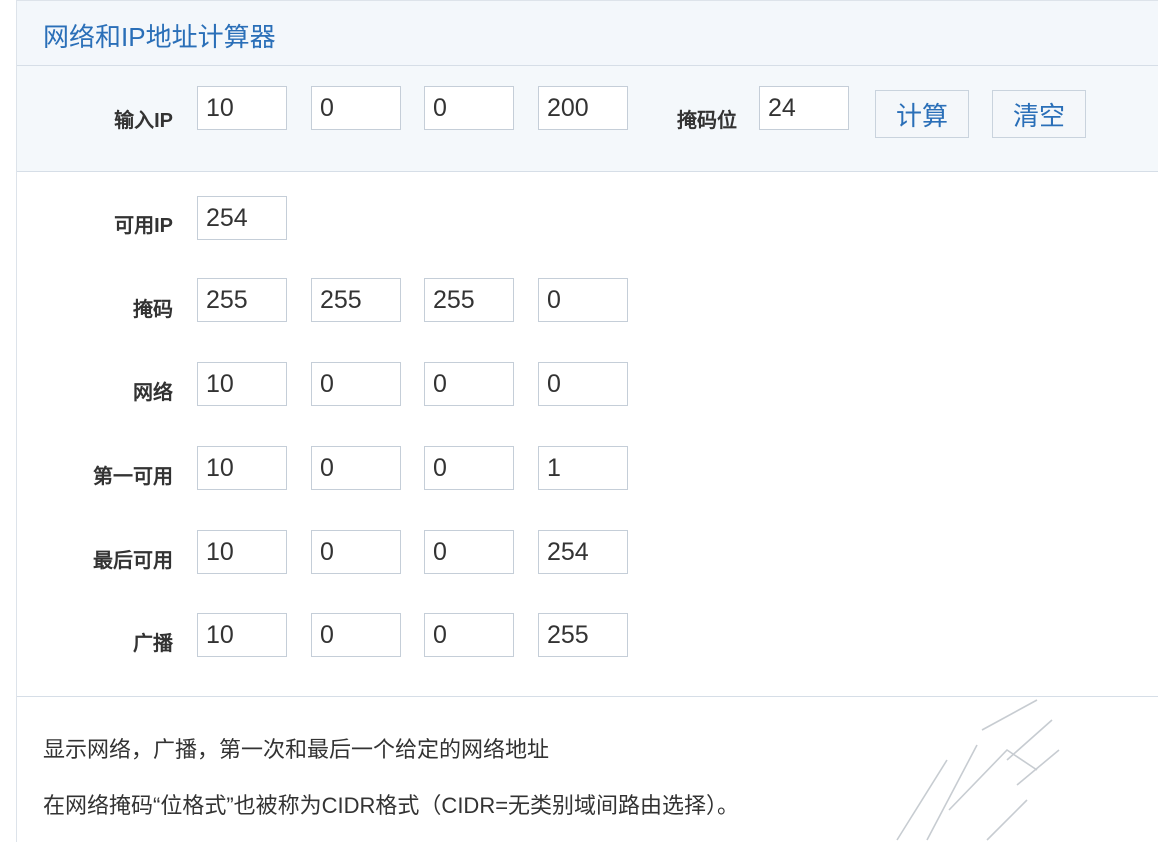  What do you see at coordinates (356, 300) in the screenshot?
I see `mask-octet-2-field` at bounding box center [356, 300].